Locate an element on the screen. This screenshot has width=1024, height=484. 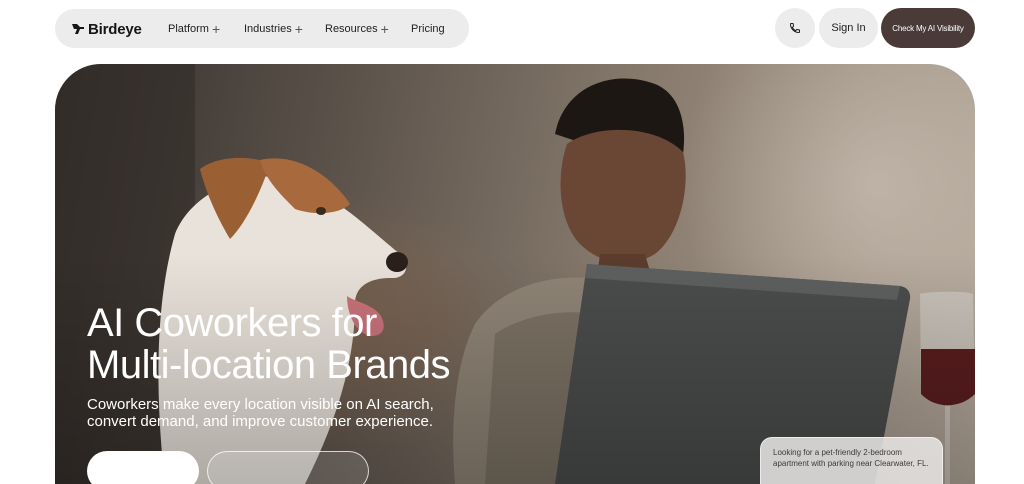
hero-secondary-button is located at coordinates (288, 467).